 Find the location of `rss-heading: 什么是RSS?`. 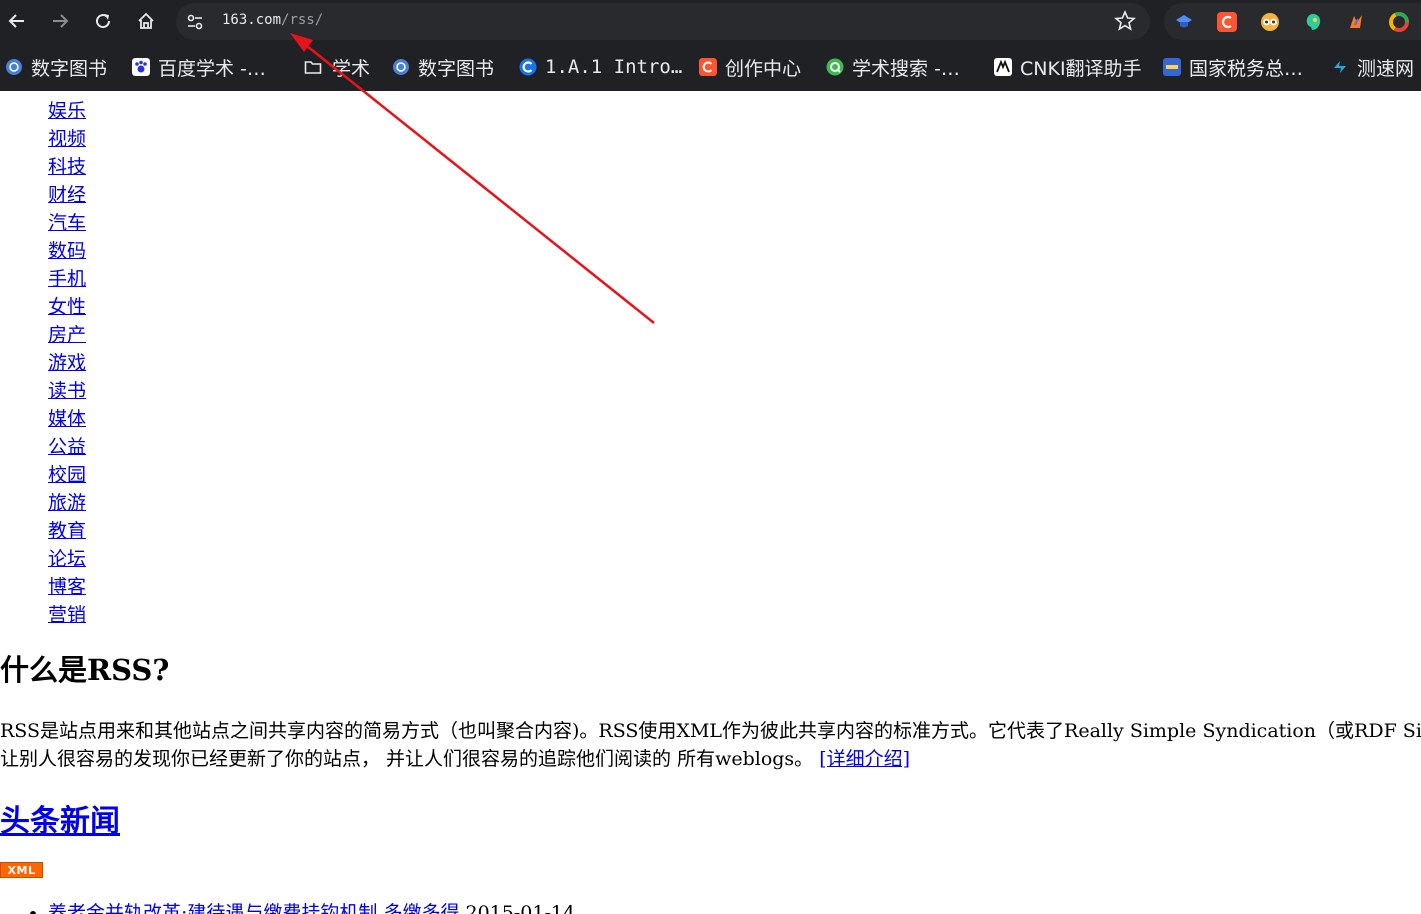

rss-heading: 什么是RSS? is located at coordinates (85, 670).